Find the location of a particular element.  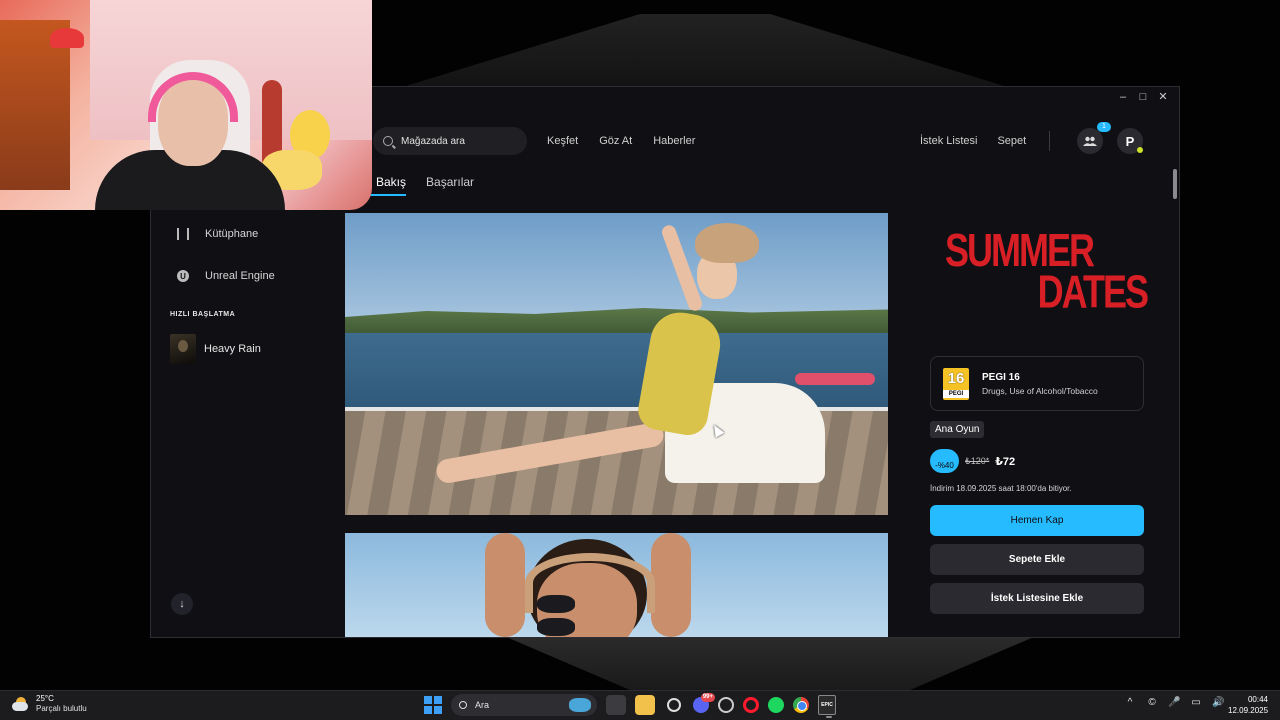

store-search-input: Mağazada ara is located at coordinates (450, 141).